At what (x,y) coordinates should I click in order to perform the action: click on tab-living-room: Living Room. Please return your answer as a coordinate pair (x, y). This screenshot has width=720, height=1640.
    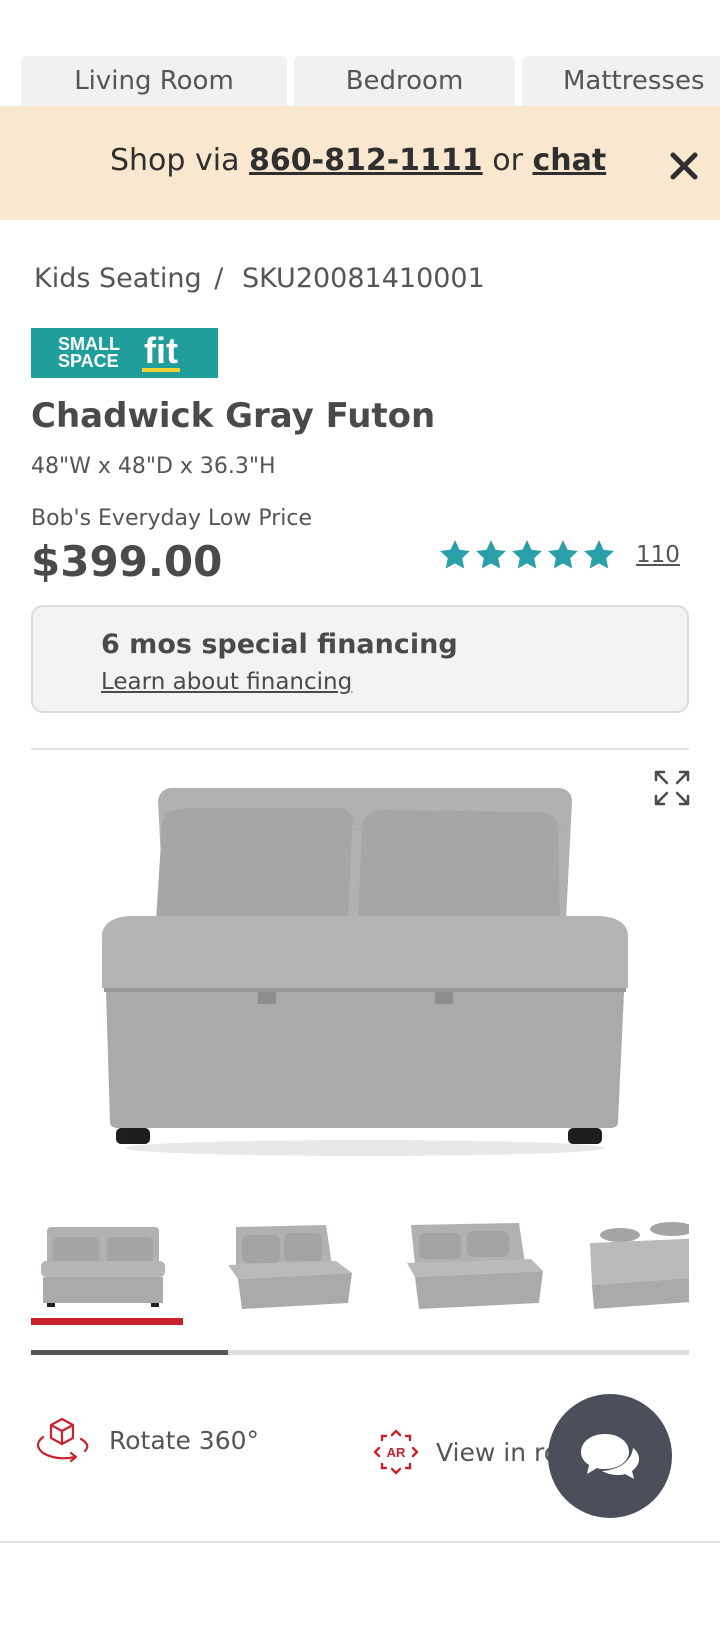
    Looking at the image, I should click on (154, 81).